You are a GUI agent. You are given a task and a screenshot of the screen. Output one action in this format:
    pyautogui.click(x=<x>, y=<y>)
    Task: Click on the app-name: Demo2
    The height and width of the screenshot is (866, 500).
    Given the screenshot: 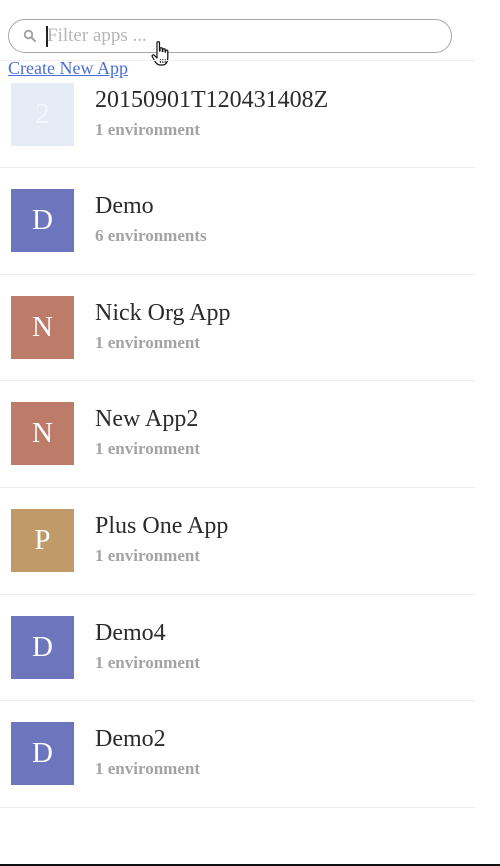 What is the action you would take?
    pyautogui.click(x=130, y=739)
    